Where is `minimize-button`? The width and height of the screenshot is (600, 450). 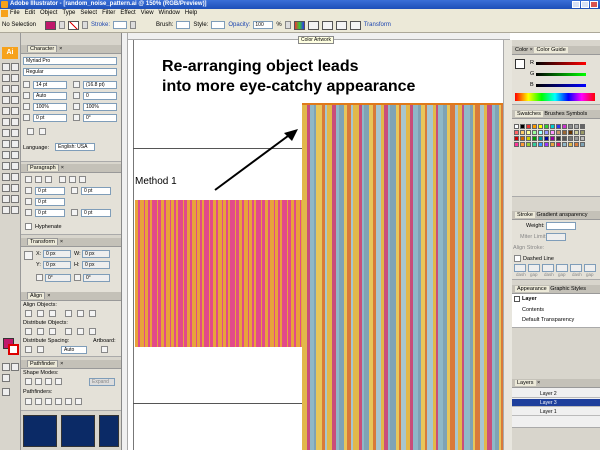 minimize-button is located at coordinates (576, 4).